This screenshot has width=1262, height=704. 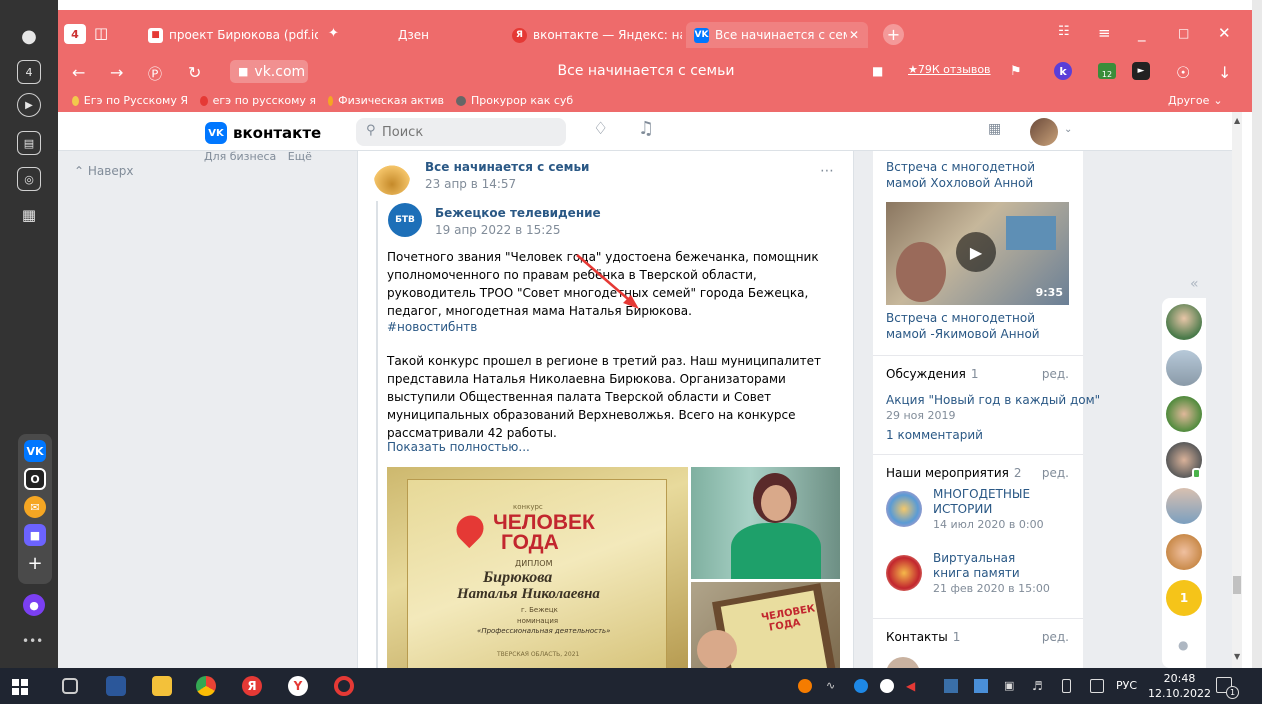 What do you see at coordinates (827, 171) in the screenshot?
I see `post-menu-icon: ⋯` at bounding box center [827, 171].